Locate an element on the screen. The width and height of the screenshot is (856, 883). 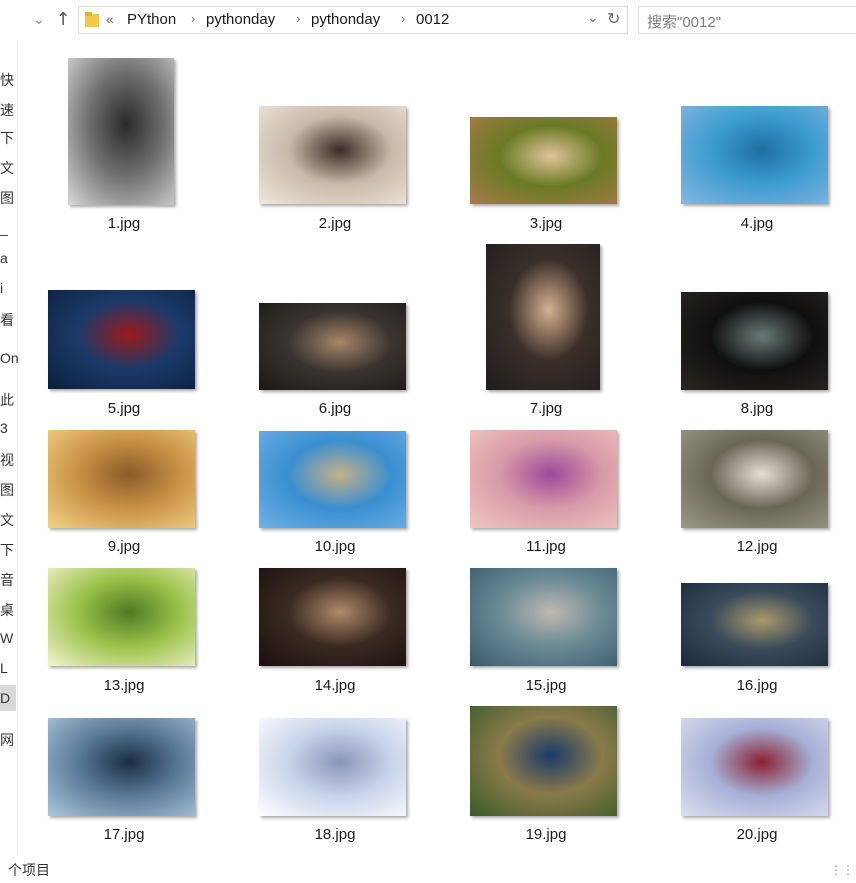
nav-item: 网 is located at coordinates (7, 740).